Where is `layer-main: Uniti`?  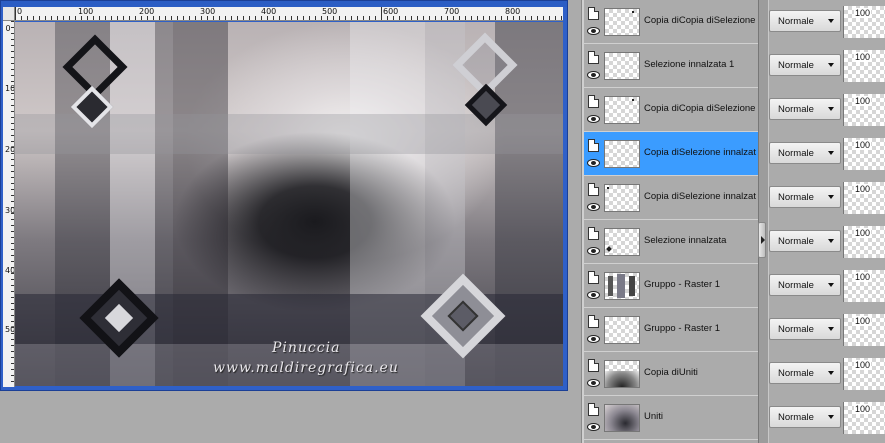
layer-main: Uniti is located at coordinates (671, 418).